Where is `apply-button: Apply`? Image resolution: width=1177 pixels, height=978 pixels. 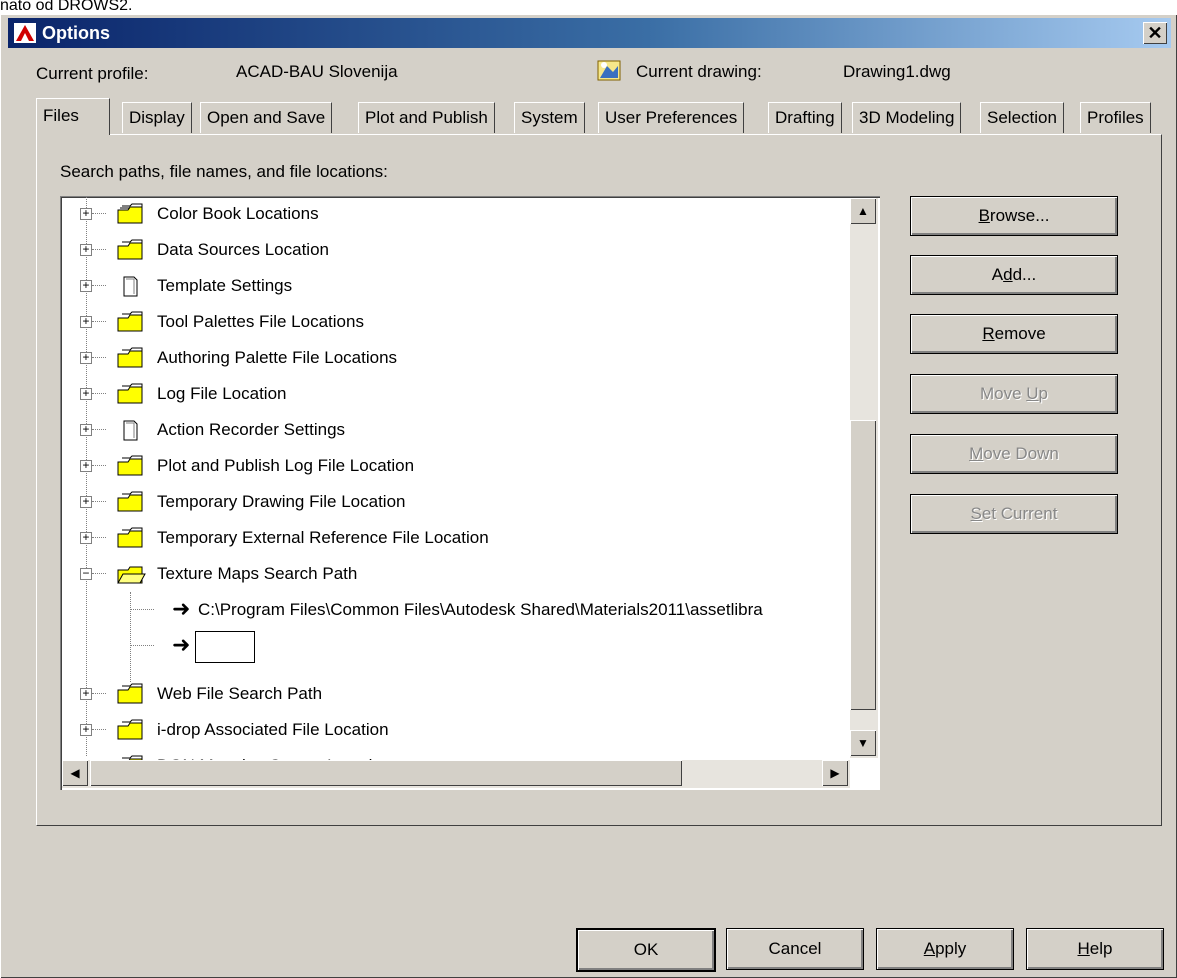 apply-button: Apply is located at coordinates (945, 949).